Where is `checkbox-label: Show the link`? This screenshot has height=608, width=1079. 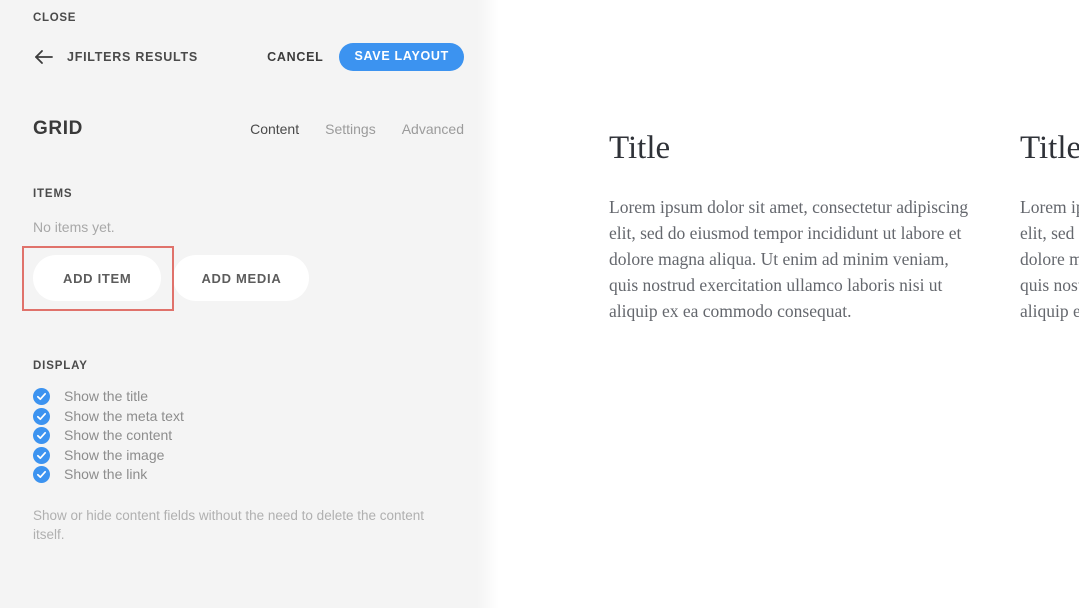 checkbox-label: Show the link is located at coordinates (106, 474).